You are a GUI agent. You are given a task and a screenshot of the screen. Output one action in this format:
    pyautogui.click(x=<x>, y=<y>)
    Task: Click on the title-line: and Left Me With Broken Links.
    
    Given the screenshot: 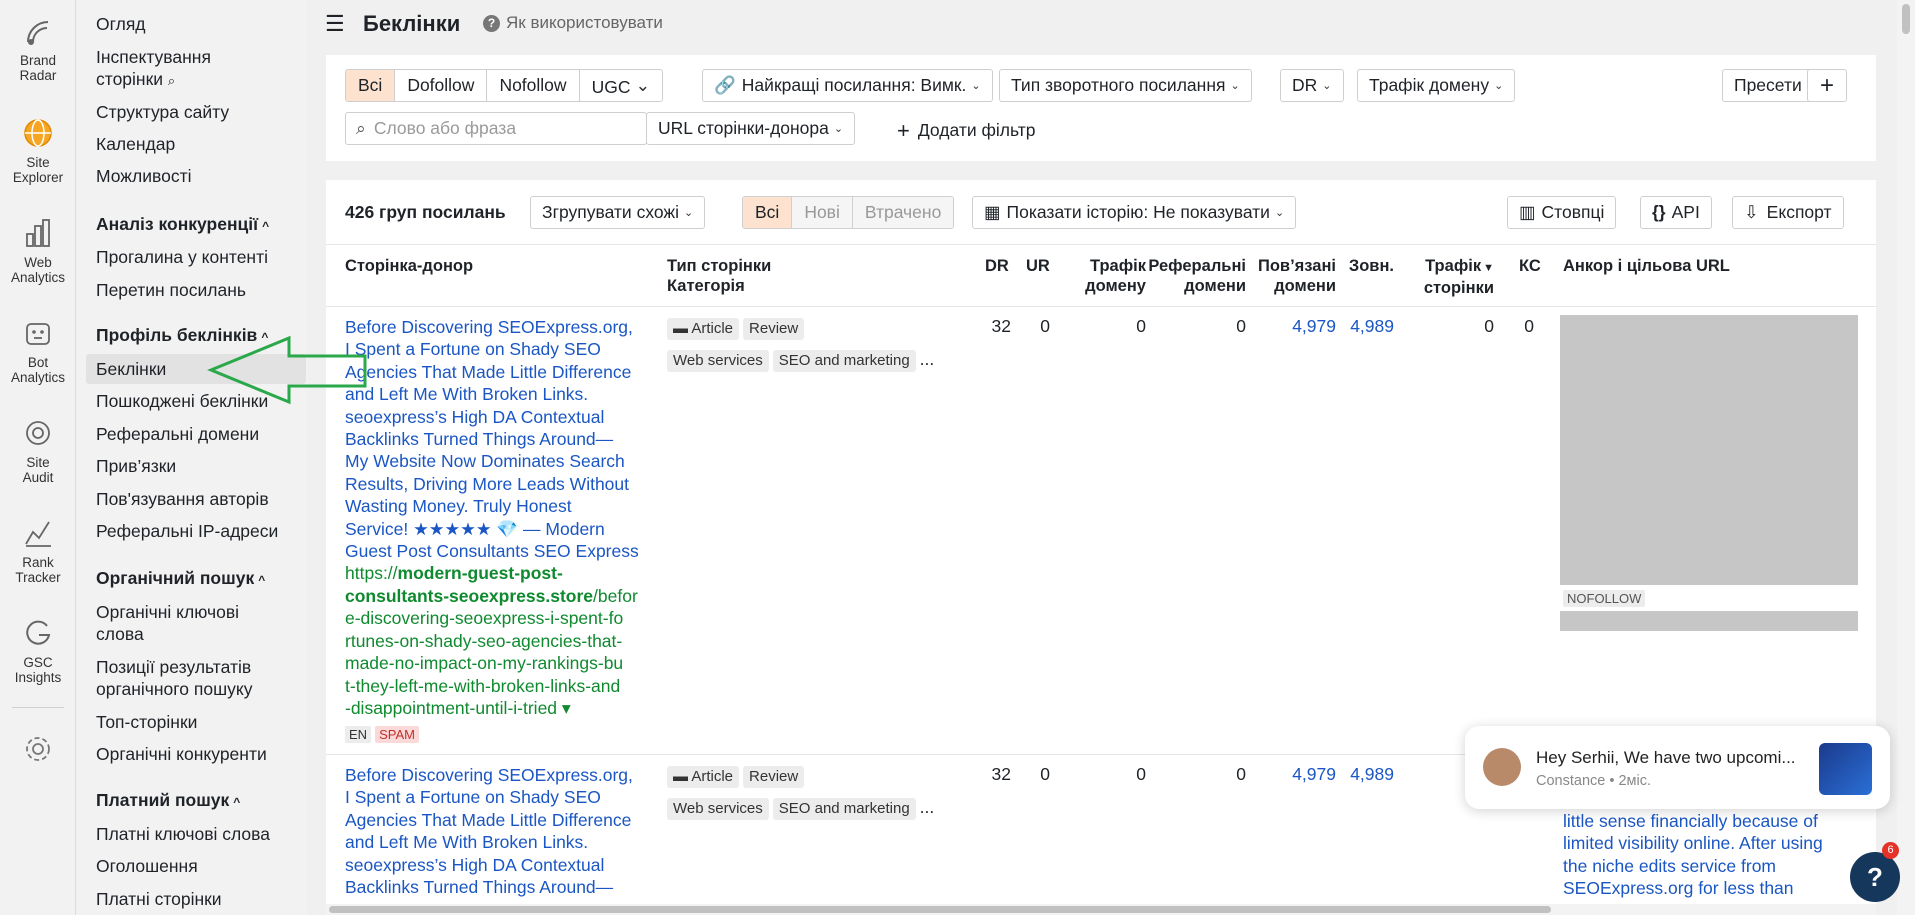 What is the action you would take?
    pyautogui.click(x=467, y=842)
    